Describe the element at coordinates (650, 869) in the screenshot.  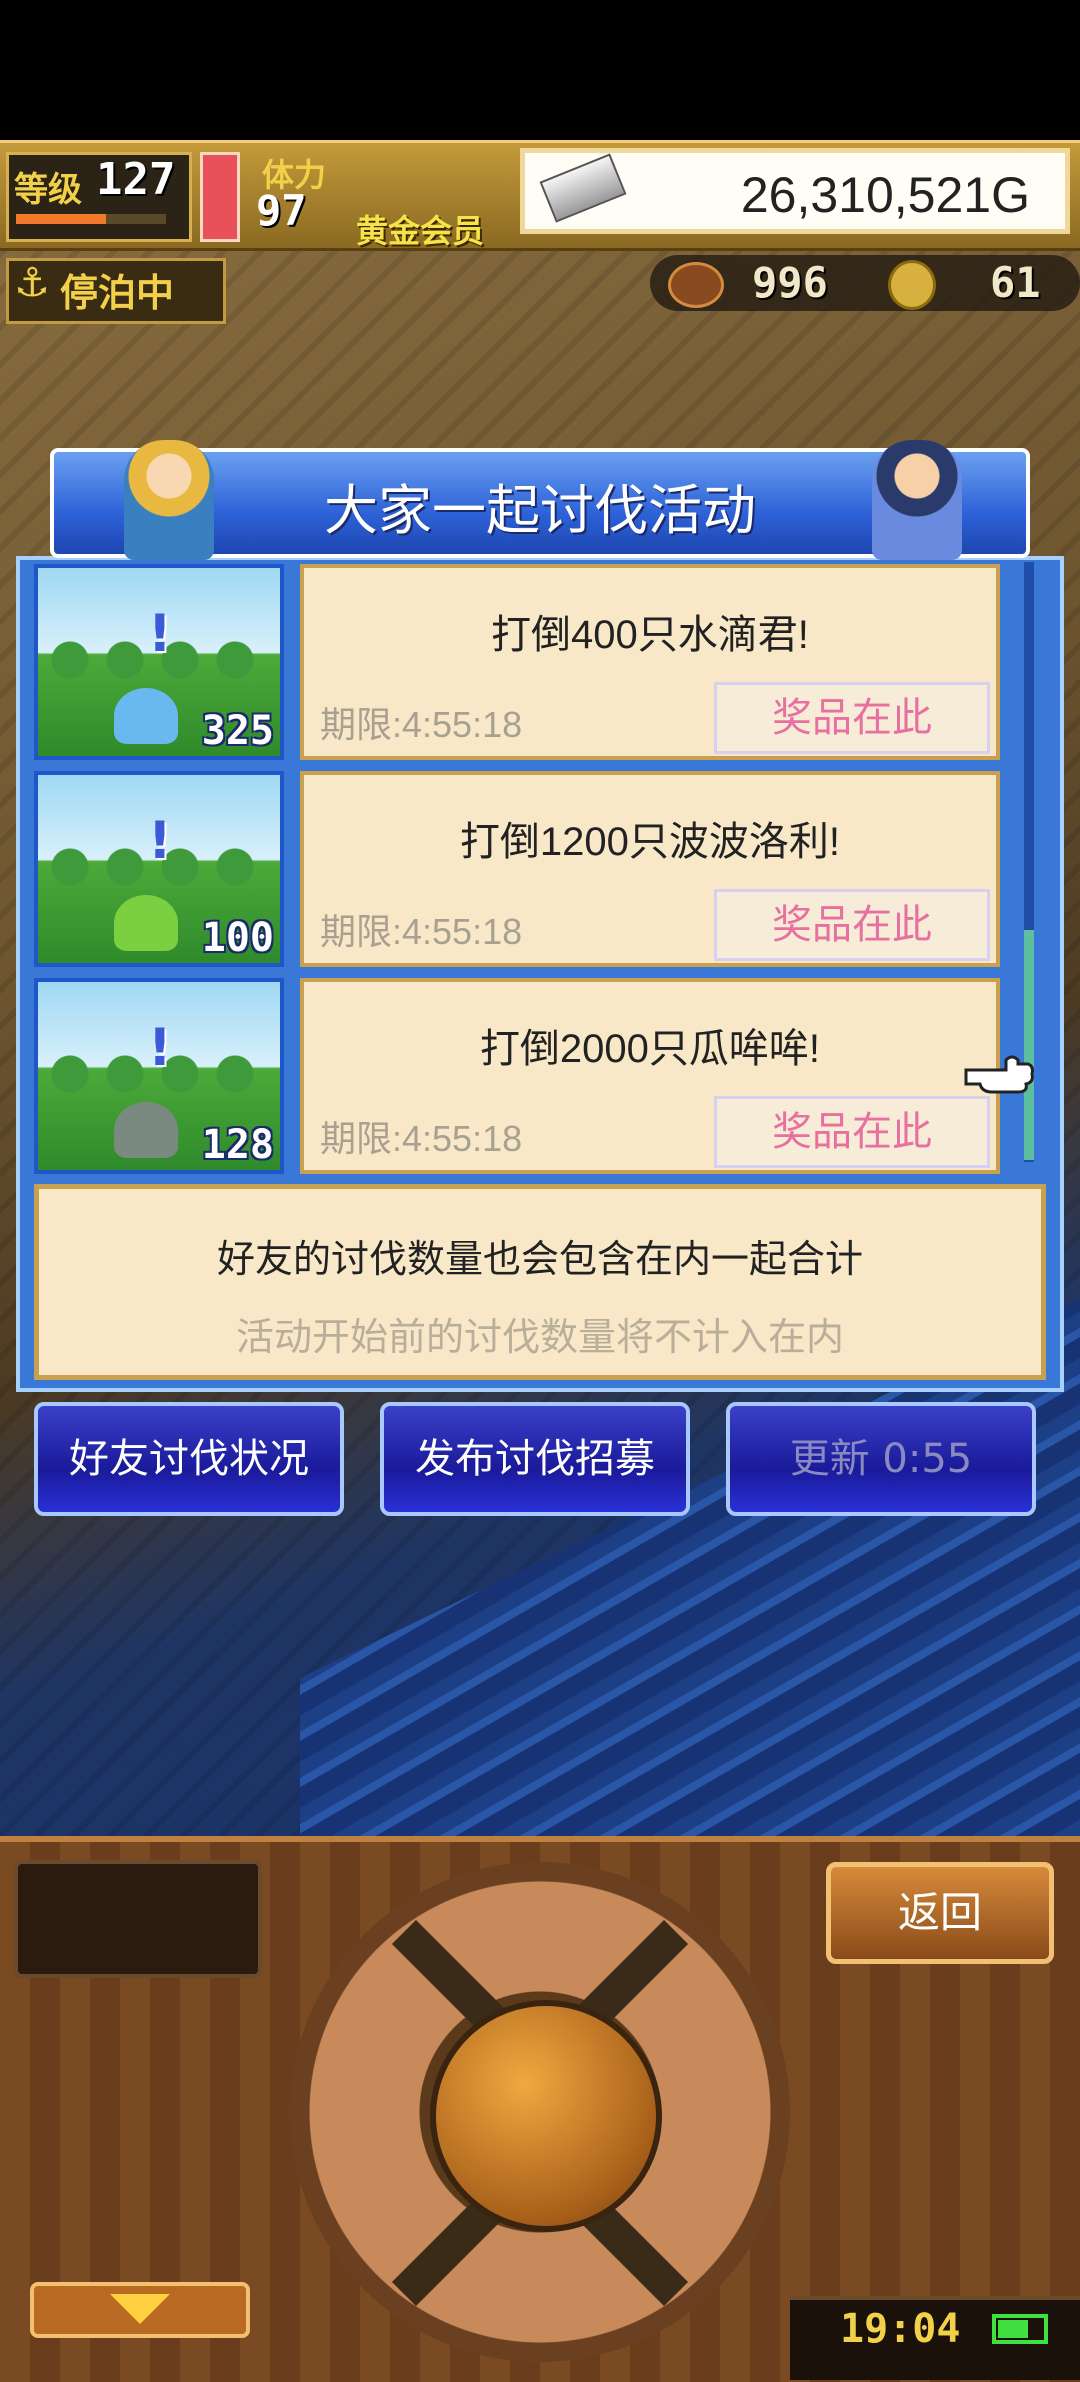
I see `mission-card: 打倒1200只波波洛利! 期限:4:55:18 奖品在此` at that location.